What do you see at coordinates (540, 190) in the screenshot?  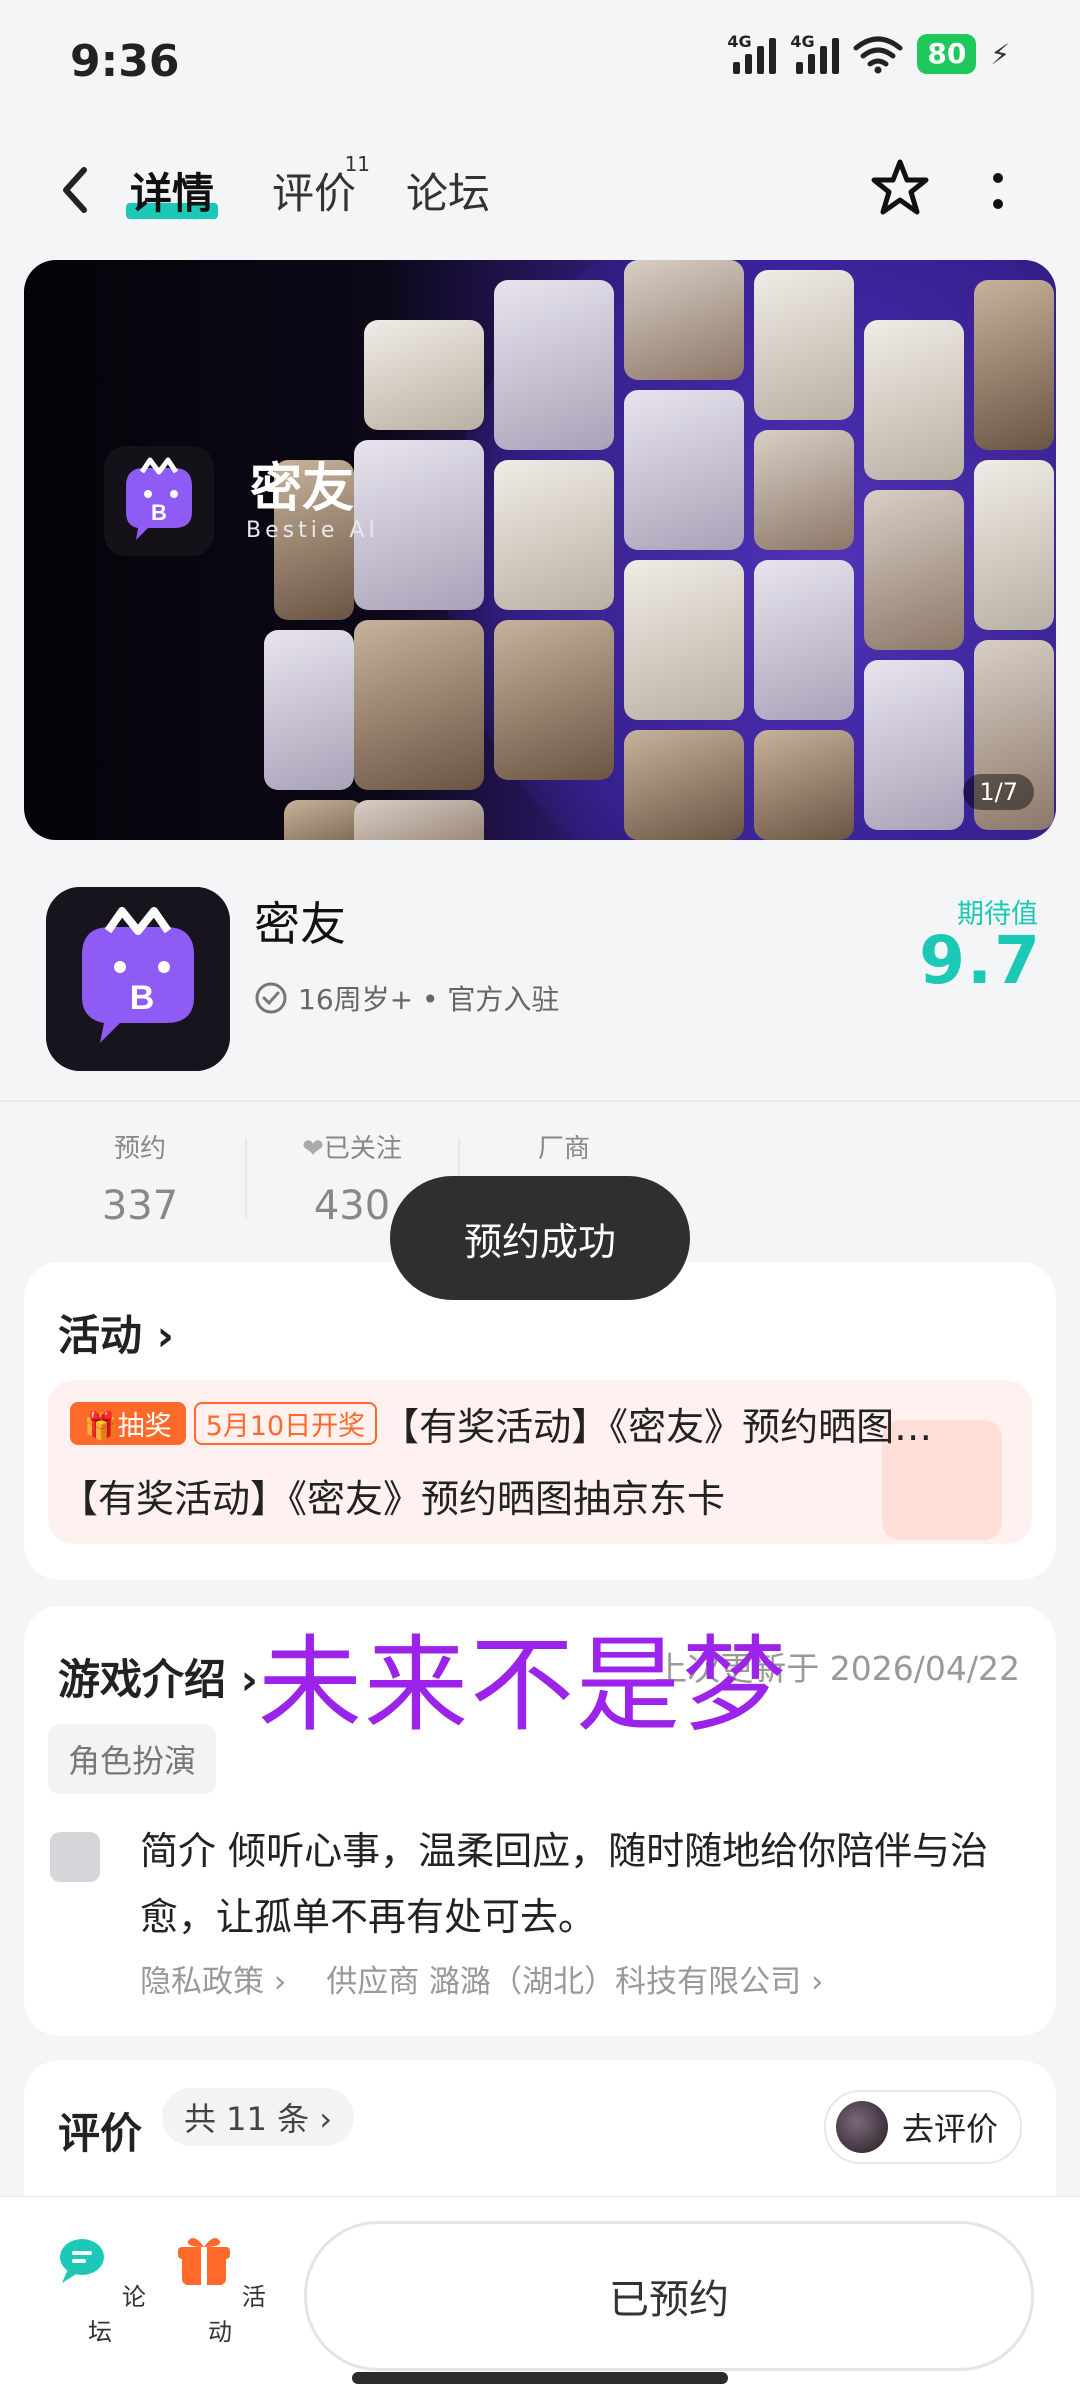 I see `top-nav: 详情 评价 11 论坛` at bounding box center [540, 190].